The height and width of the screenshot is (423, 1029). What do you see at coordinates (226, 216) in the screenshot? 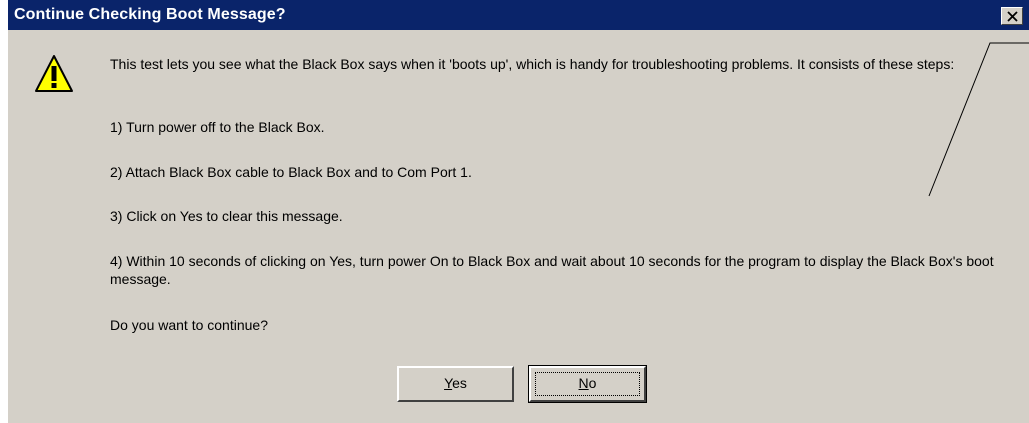
I see `message-step-3: 3) Click on Yes to clear this message.` at bounding box center [226, 216].